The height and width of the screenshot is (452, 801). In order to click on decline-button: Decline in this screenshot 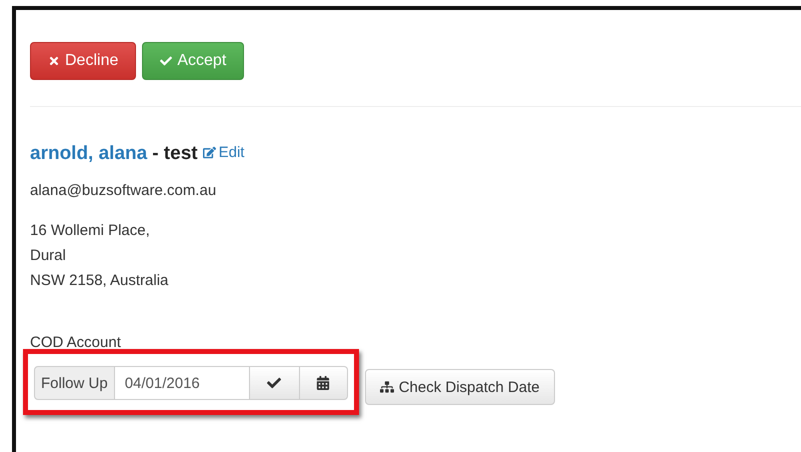, I will do `click(83, 61)`.